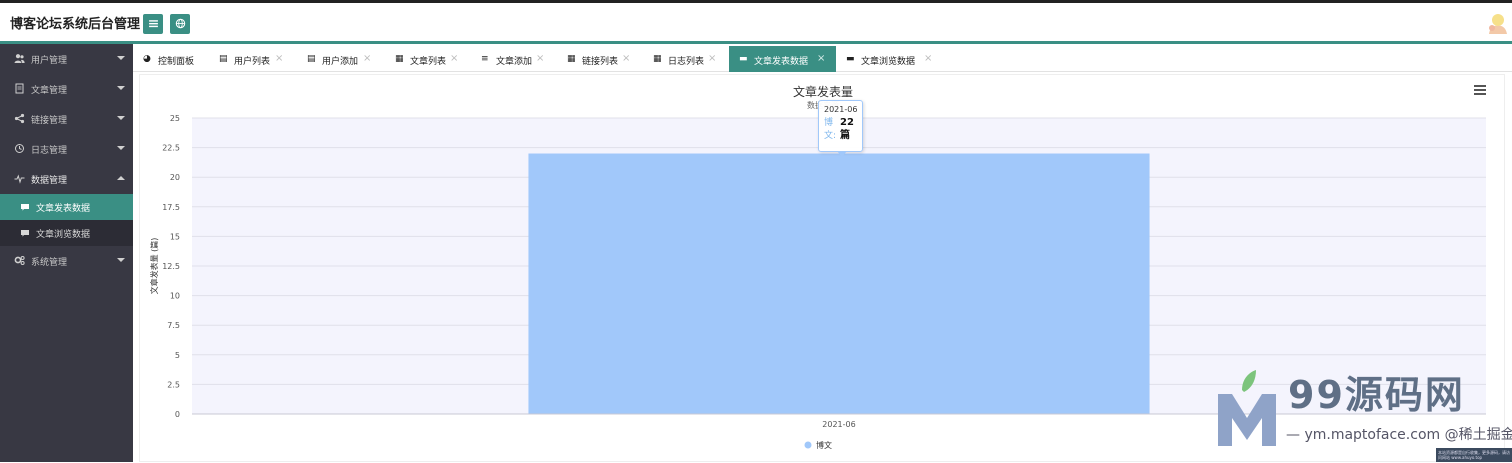 This screenshot has height=463, width=1512. I want to click on sidebar-subitem-label: 文章发表数据, so click(63, 209).